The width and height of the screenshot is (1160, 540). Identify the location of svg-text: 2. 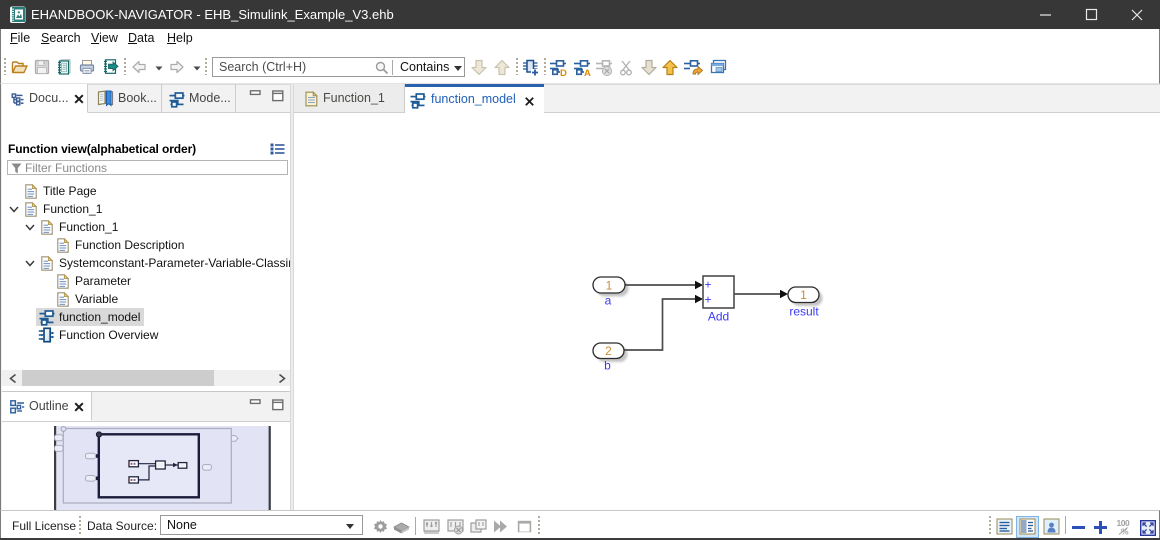
(608, 351).